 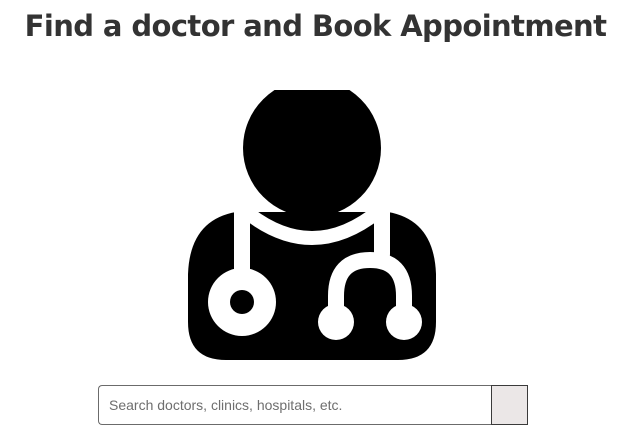 I want to click on search-input, so click(x=294, y=405).